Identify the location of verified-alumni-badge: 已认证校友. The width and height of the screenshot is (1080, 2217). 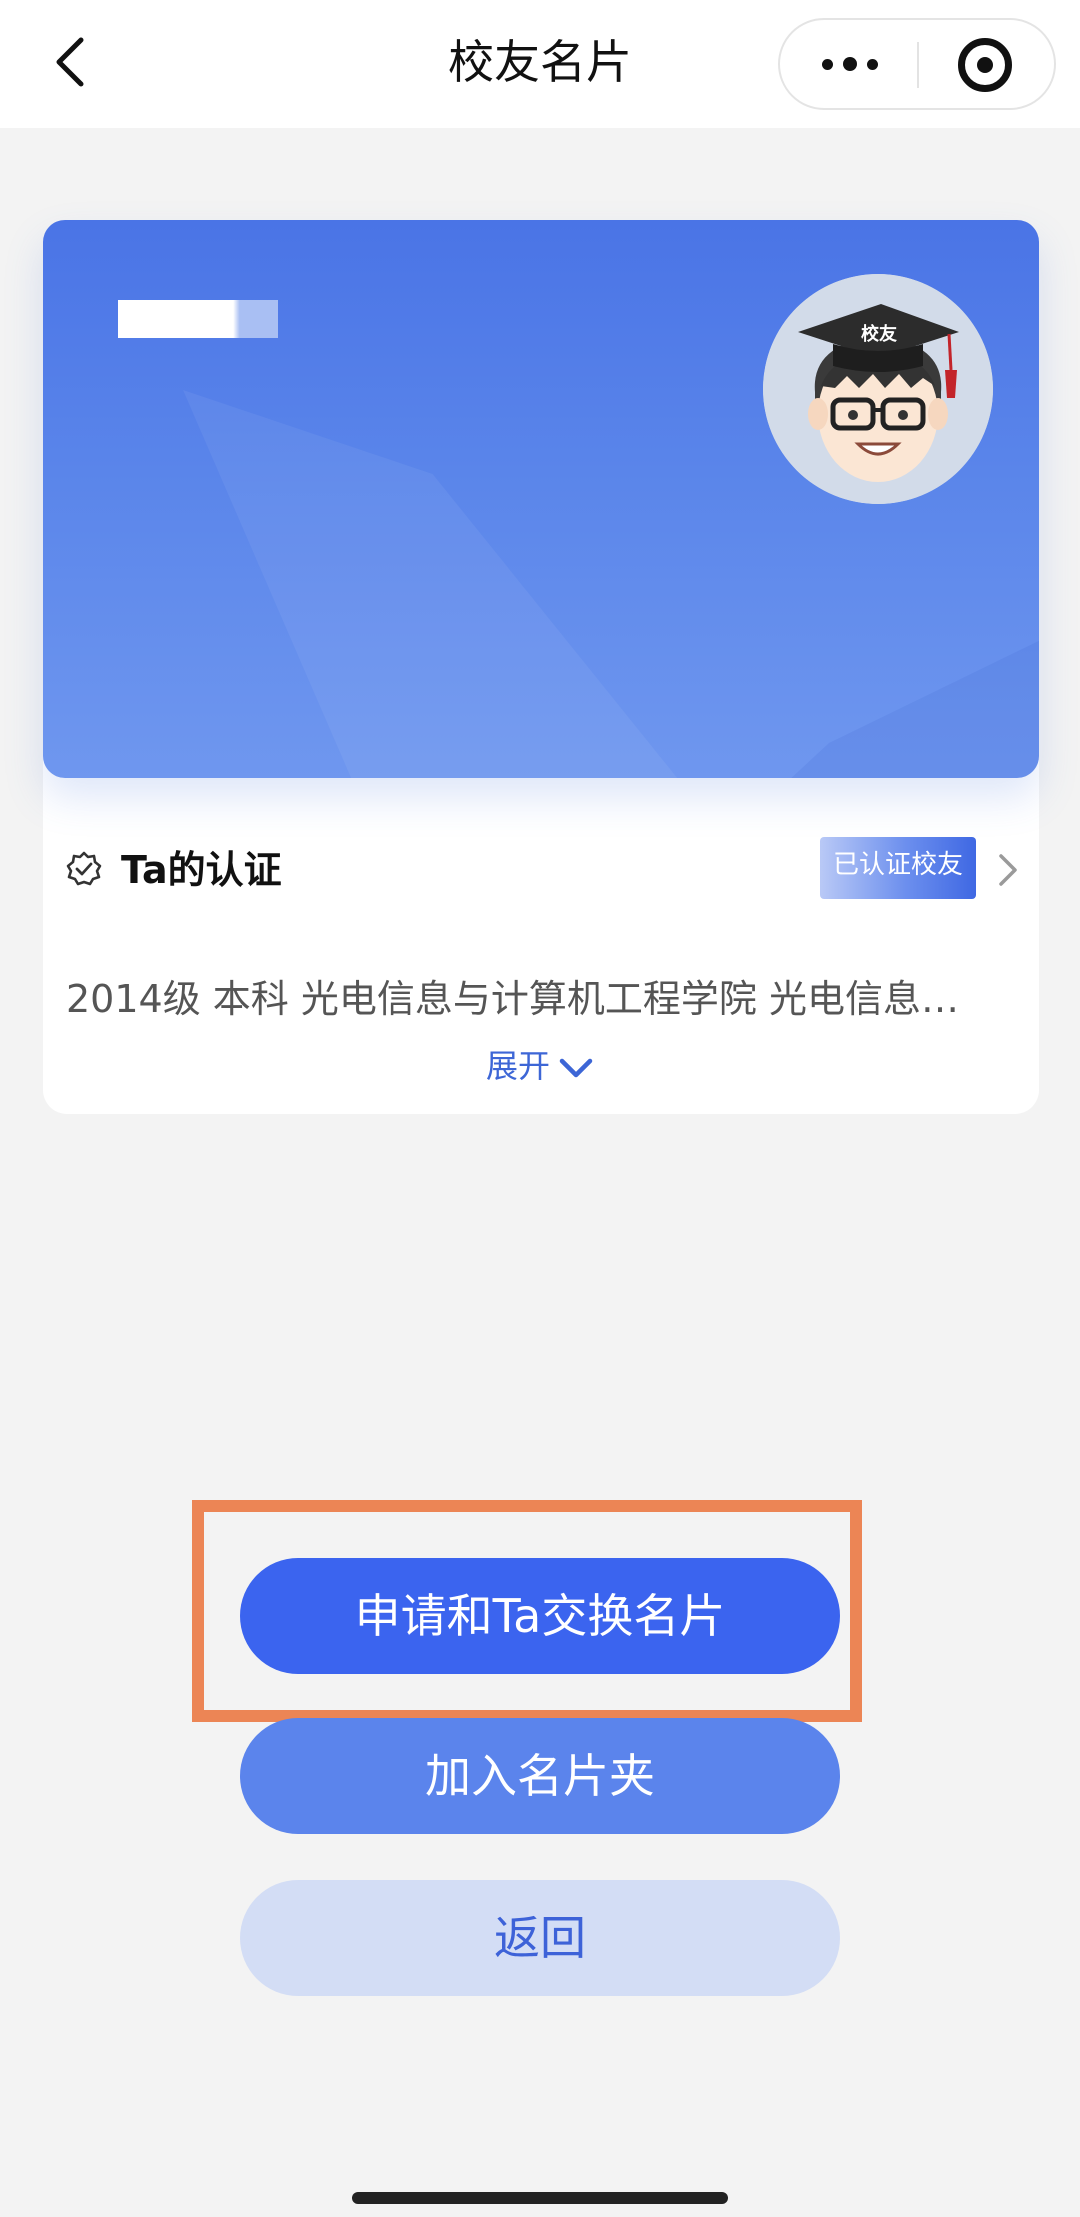
(898, 868).